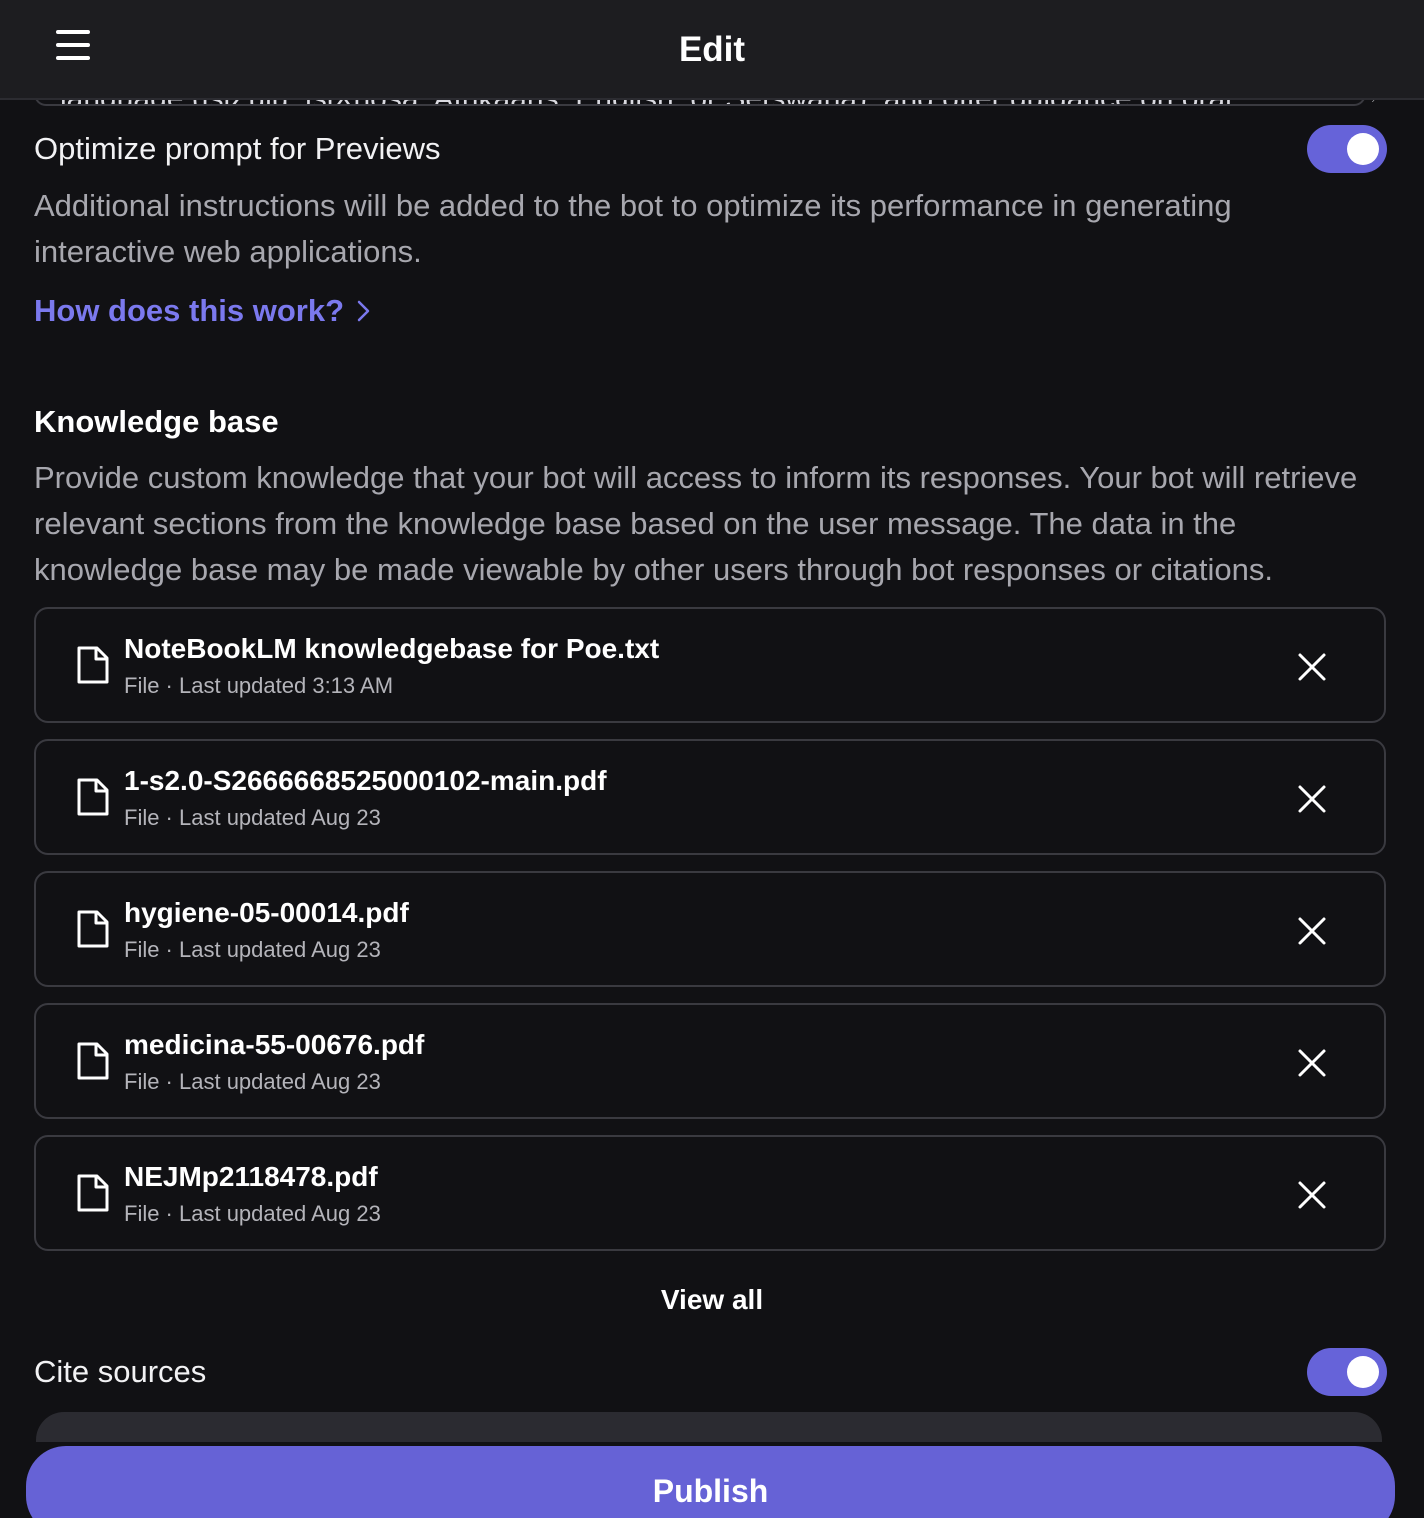 Image resolution: width=1424 pixels, height=1518 pixels. What do you see at coordinates (251, 1176) in the screenshot?
I see `file-name: NEJMp2118478.pdf` at bounding box center [251, 1176].